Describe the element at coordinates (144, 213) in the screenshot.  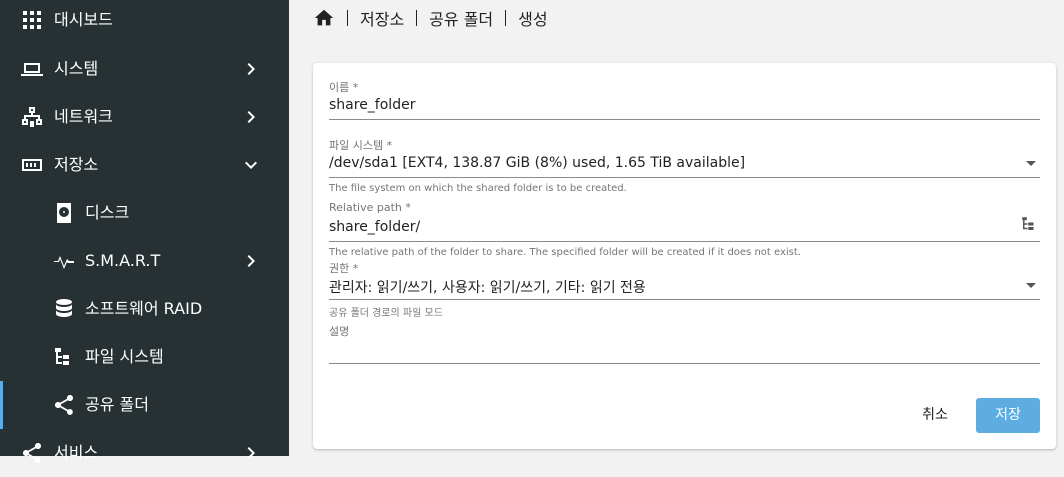
I see `sidebar-item-disks: 디스크` at that location.